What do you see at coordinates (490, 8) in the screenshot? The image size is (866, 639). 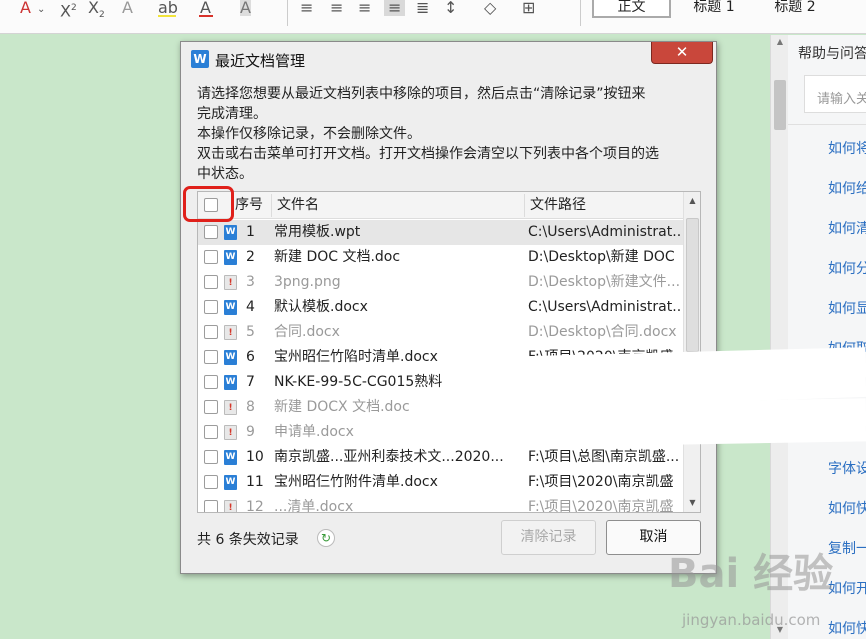 I see `shading-icon: ◇` at bounding box center [490, 8].